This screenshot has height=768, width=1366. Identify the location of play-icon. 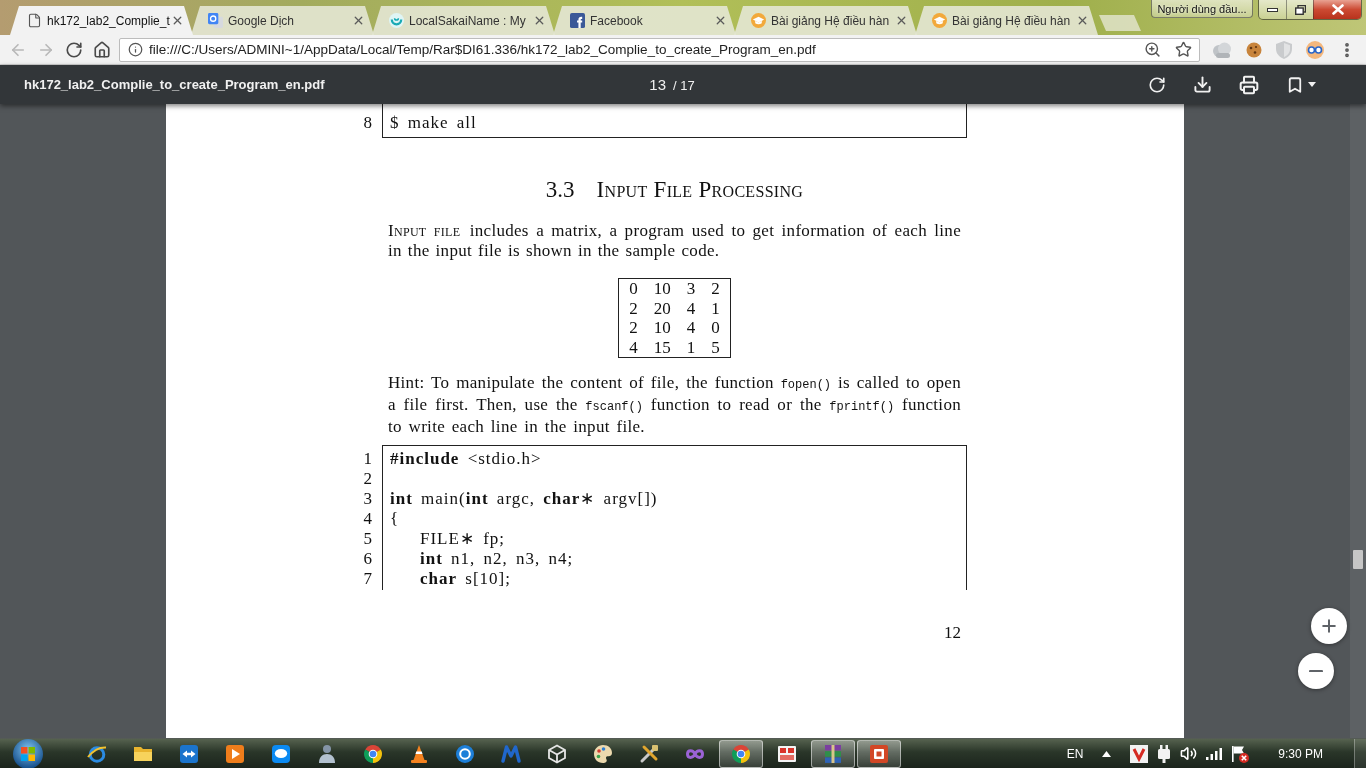
(235, 753).